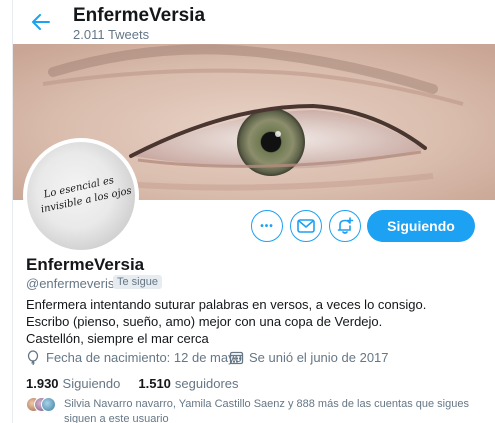 This screenshot has width=495, height=423. Describe the element at coordinates (144, 357) in the screenshot. I see `birthday-text: Fecha de nacimiento: 12 de mayo` at that location.